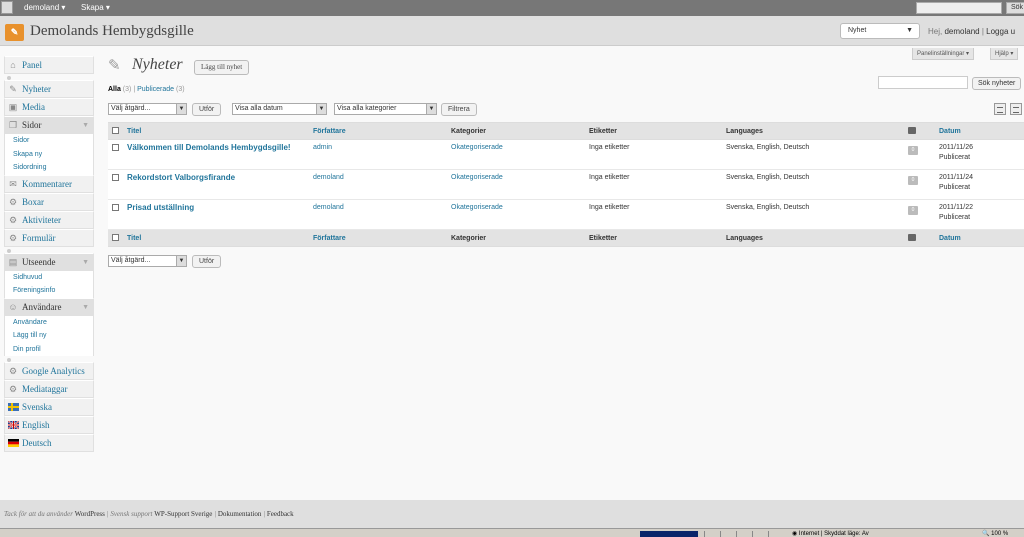  I want to click on menu-kommentarer: ✉ Kommentarer, so click(49, 183).